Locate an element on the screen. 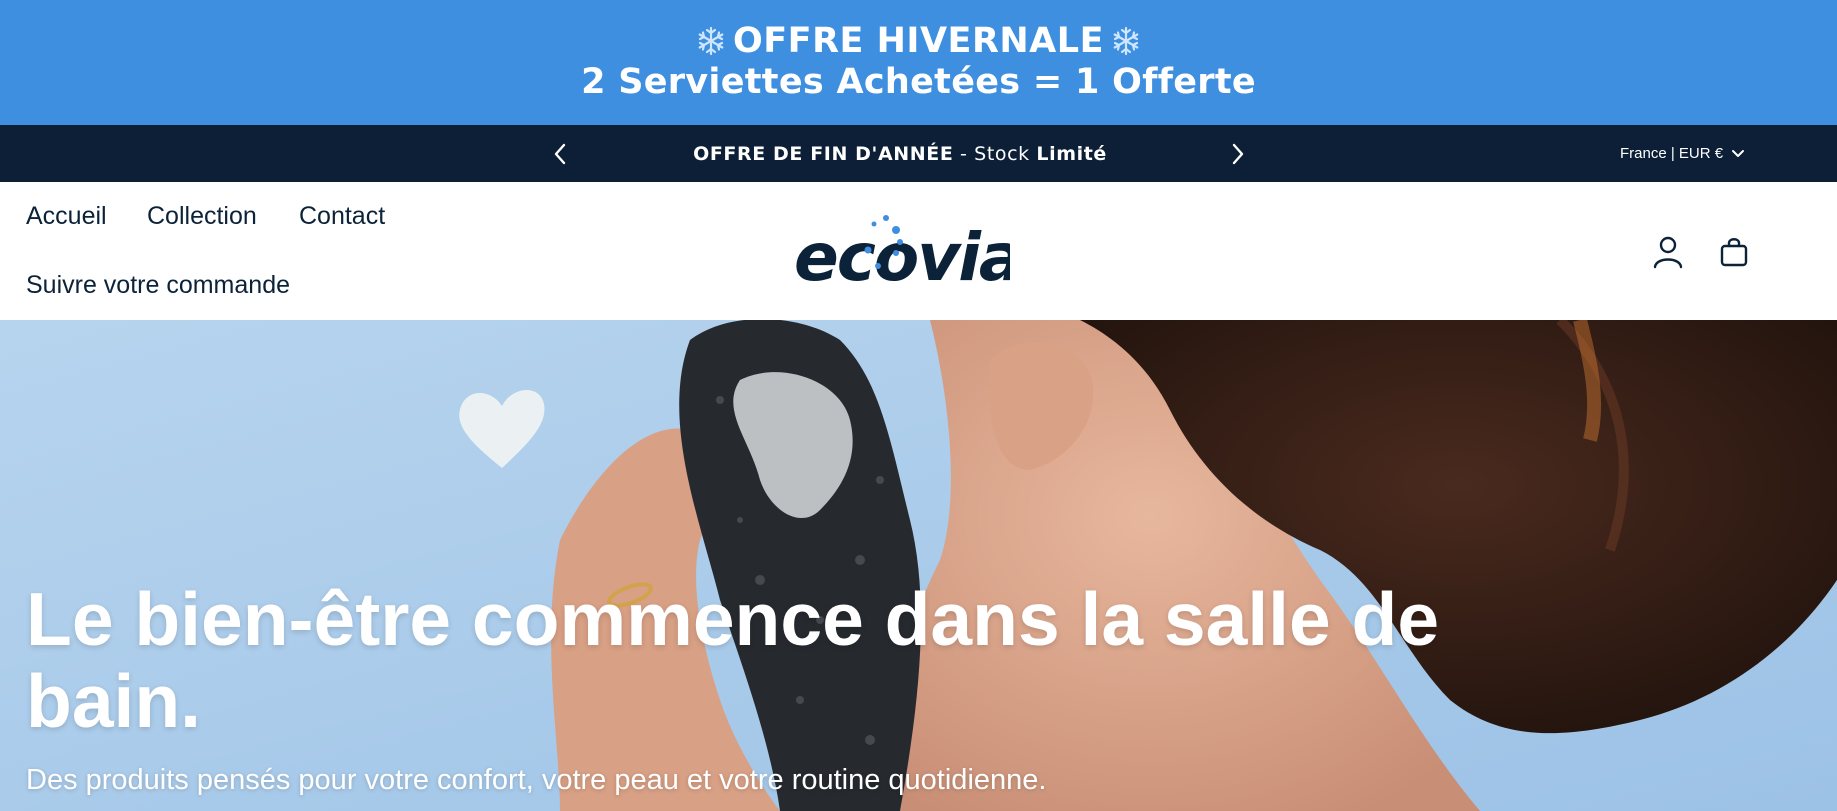 The image size is (1837, 811). logo-text: ecovia is located at coordinates (902, 255).